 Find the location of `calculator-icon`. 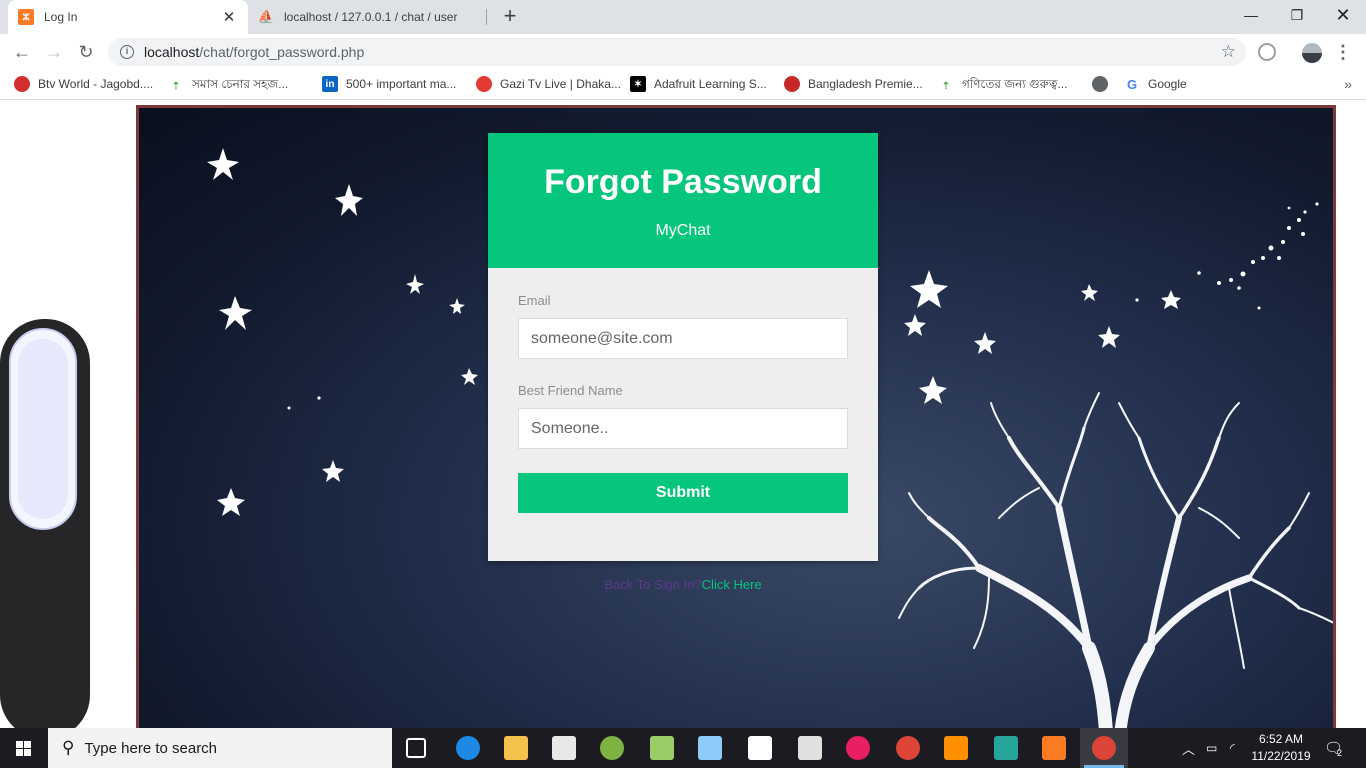

calculator-icon is located at coordinates (810, 748).